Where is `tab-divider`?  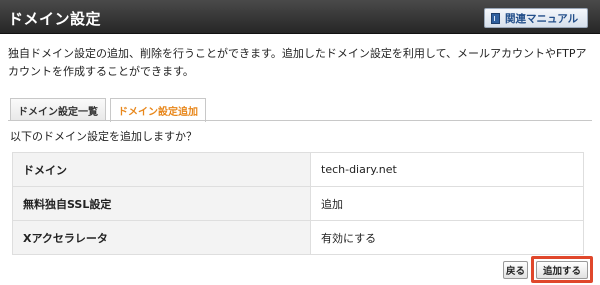
tab-divider is located at coordinates (300, 120).